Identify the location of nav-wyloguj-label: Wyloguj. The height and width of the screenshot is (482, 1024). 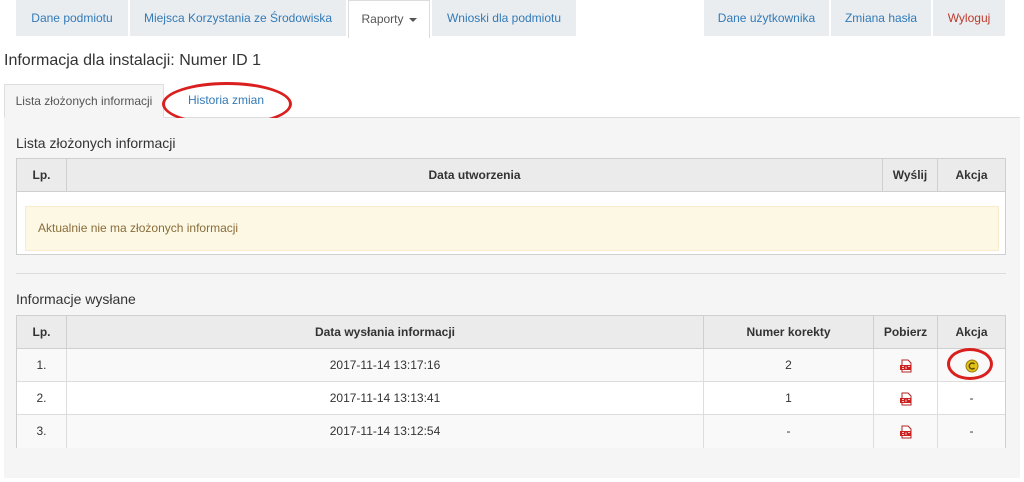
(969, 18).